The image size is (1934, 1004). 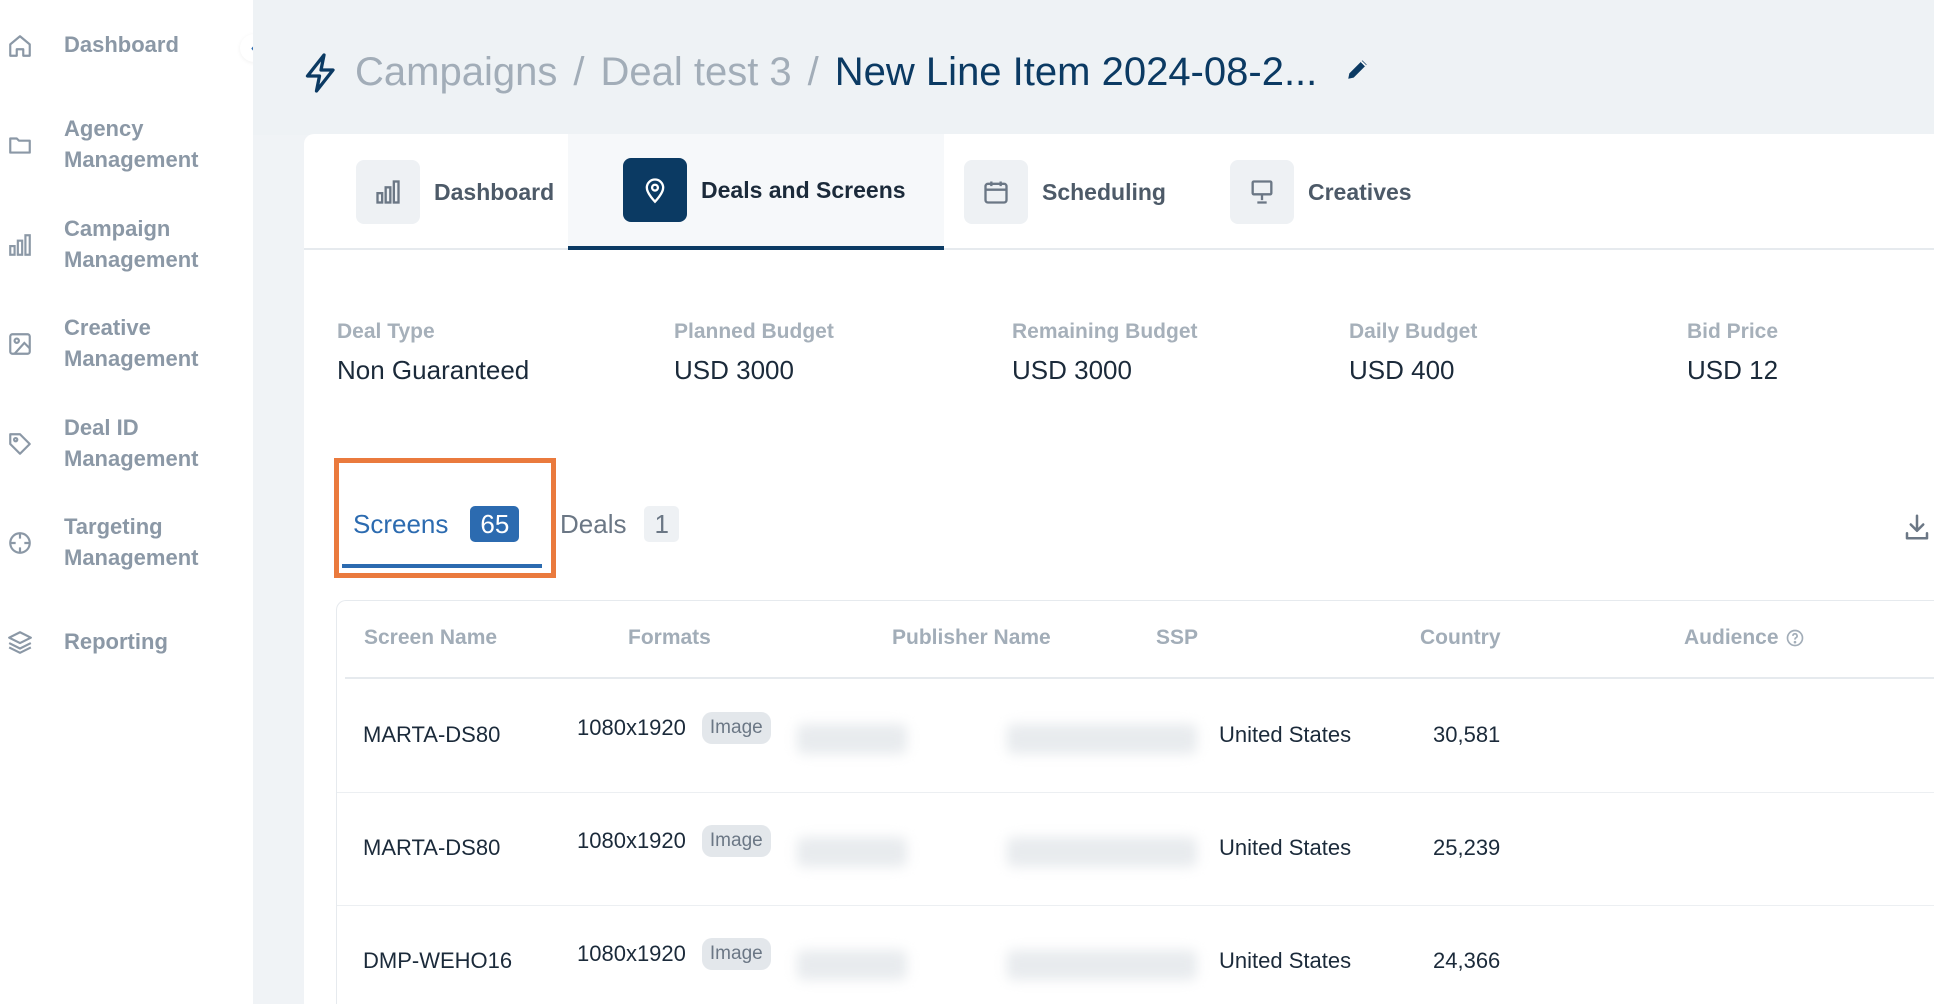 I want to click on sidebar-item-label: Campaign, so click(x=117, y=228).